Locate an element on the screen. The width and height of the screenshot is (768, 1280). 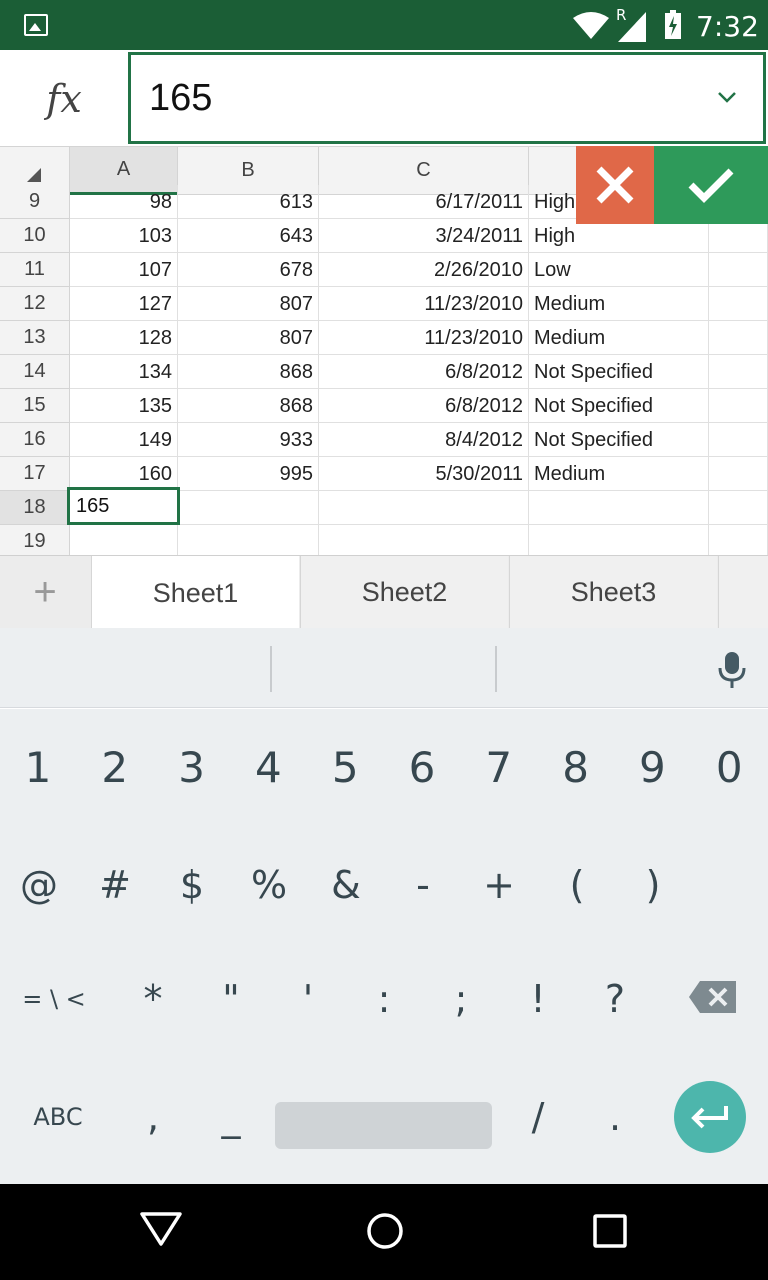
key-symbol: ( is located at coordinates (577, 885).